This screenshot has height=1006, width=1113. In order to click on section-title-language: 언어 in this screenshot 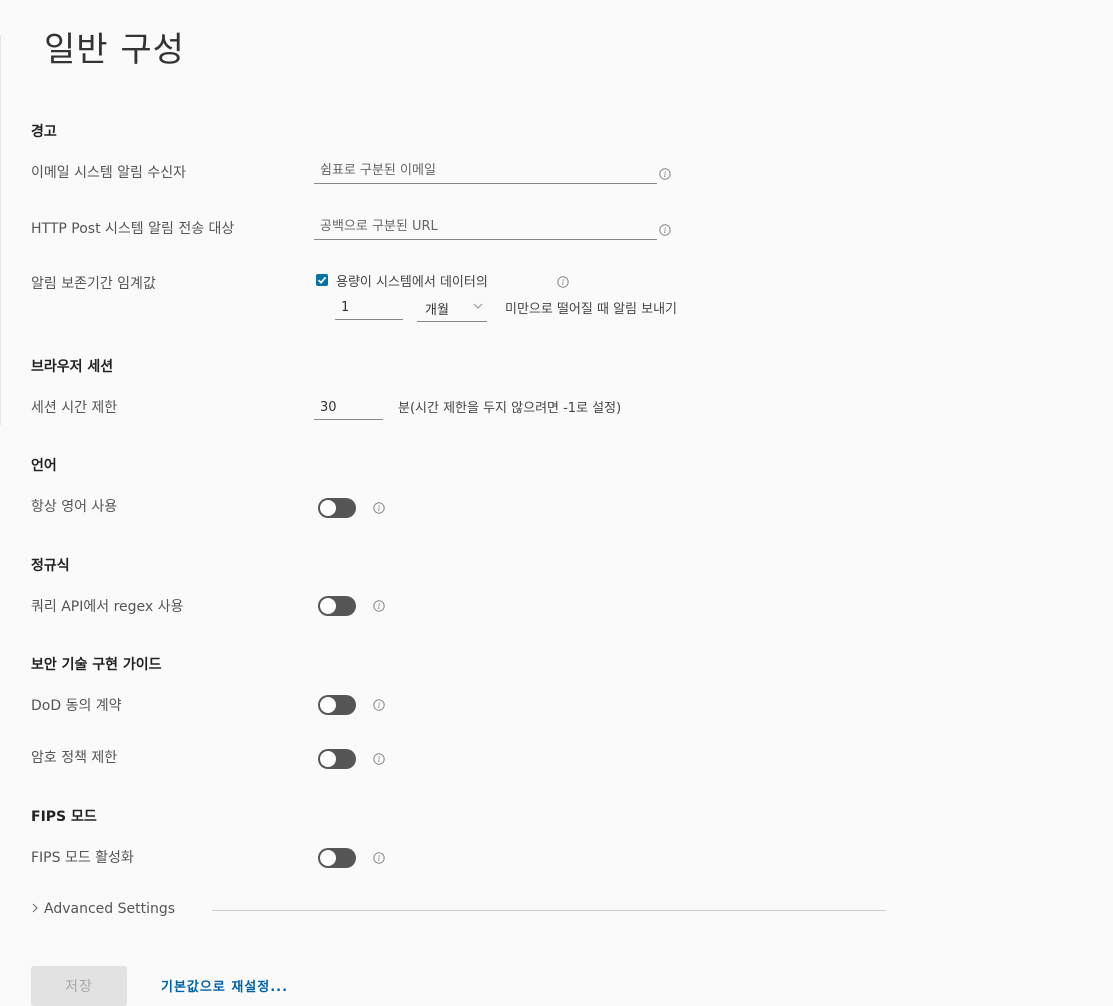, I will do `click(44, 466)`.